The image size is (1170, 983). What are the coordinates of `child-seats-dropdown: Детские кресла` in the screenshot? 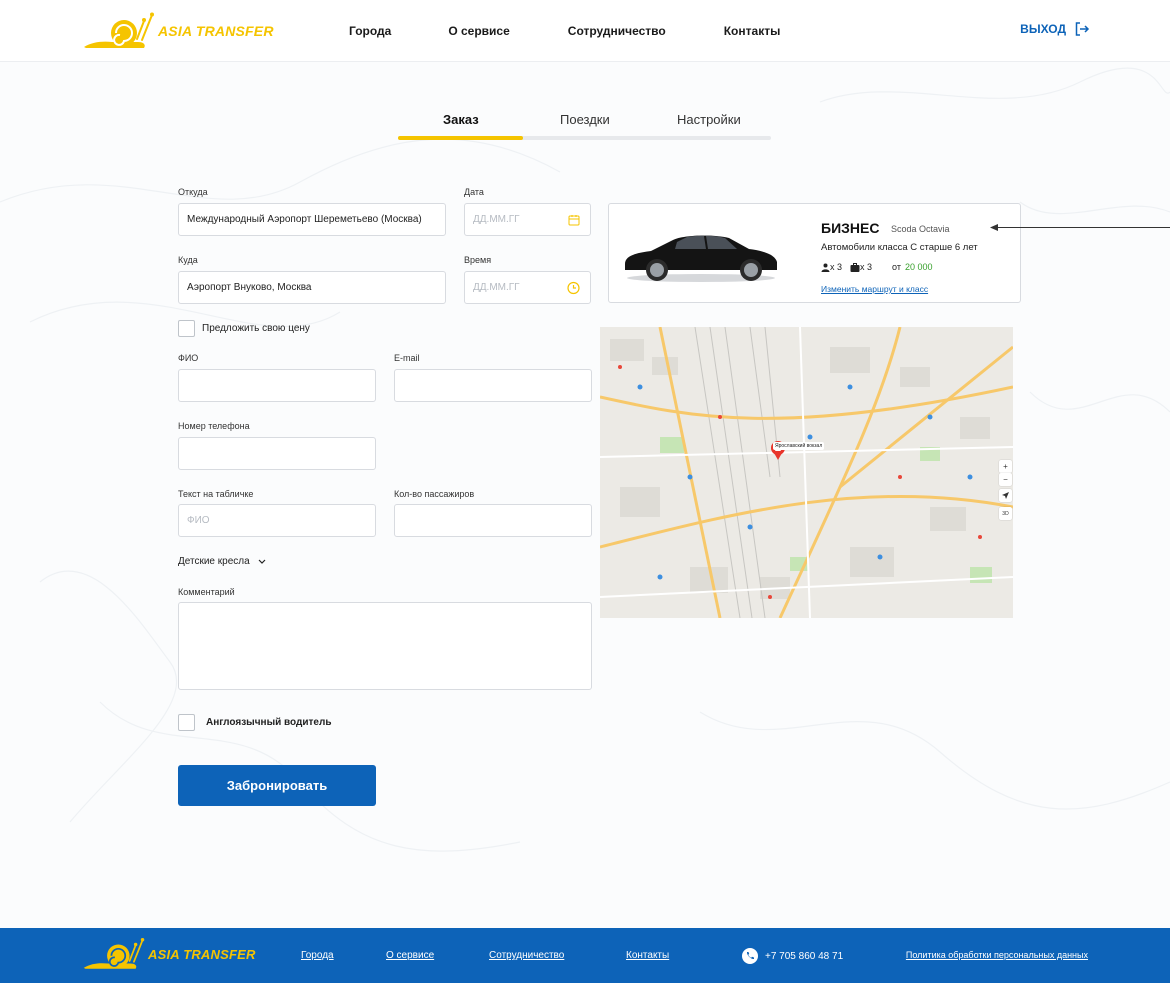 It's located at (222, 561).